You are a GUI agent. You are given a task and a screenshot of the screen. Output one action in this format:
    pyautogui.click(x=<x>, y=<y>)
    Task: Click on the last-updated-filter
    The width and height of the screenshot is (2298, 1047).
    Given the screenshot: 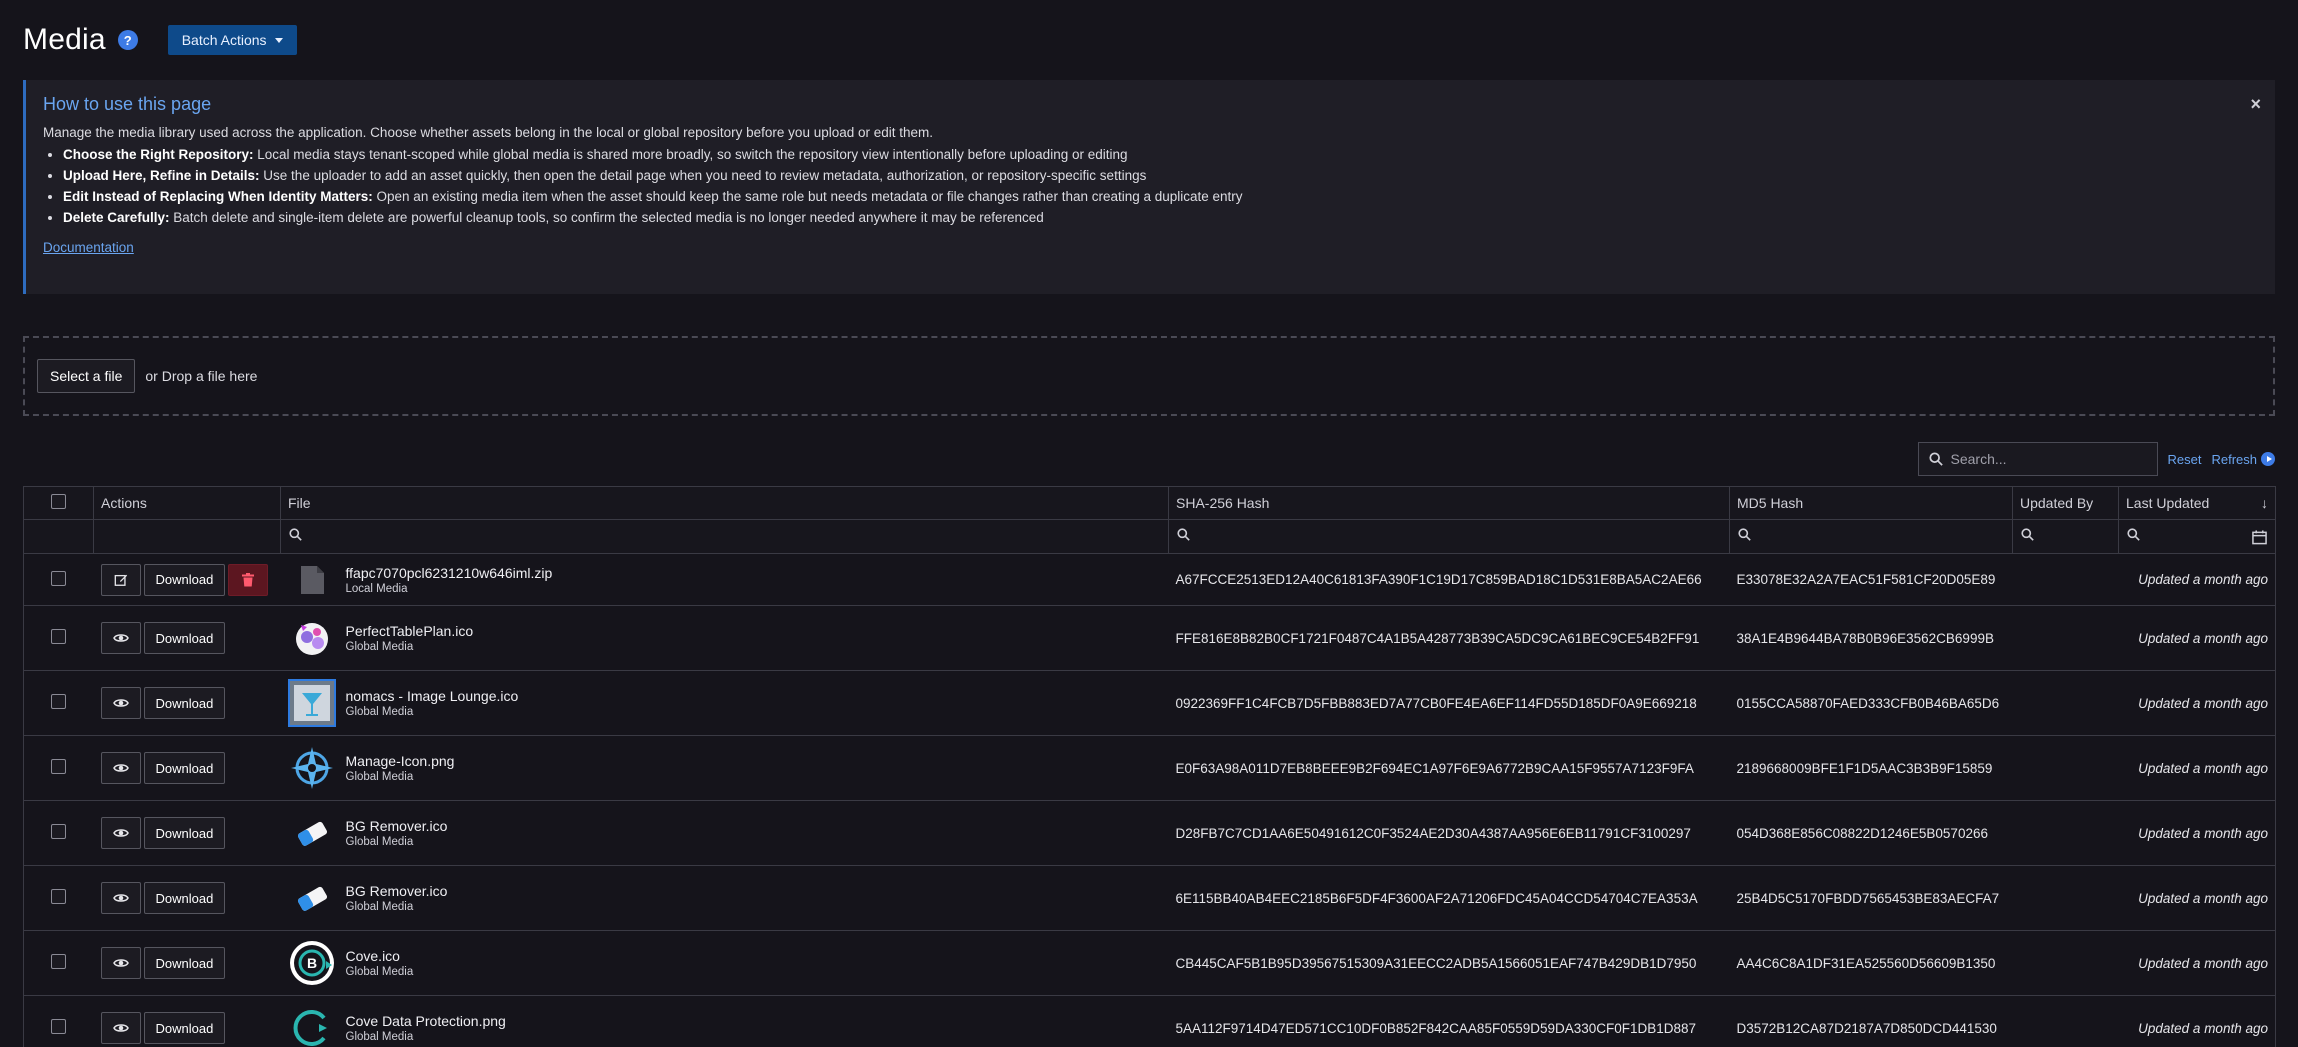 What is the action you would take?
    pyautogui.click(x=2197, y=536)
    